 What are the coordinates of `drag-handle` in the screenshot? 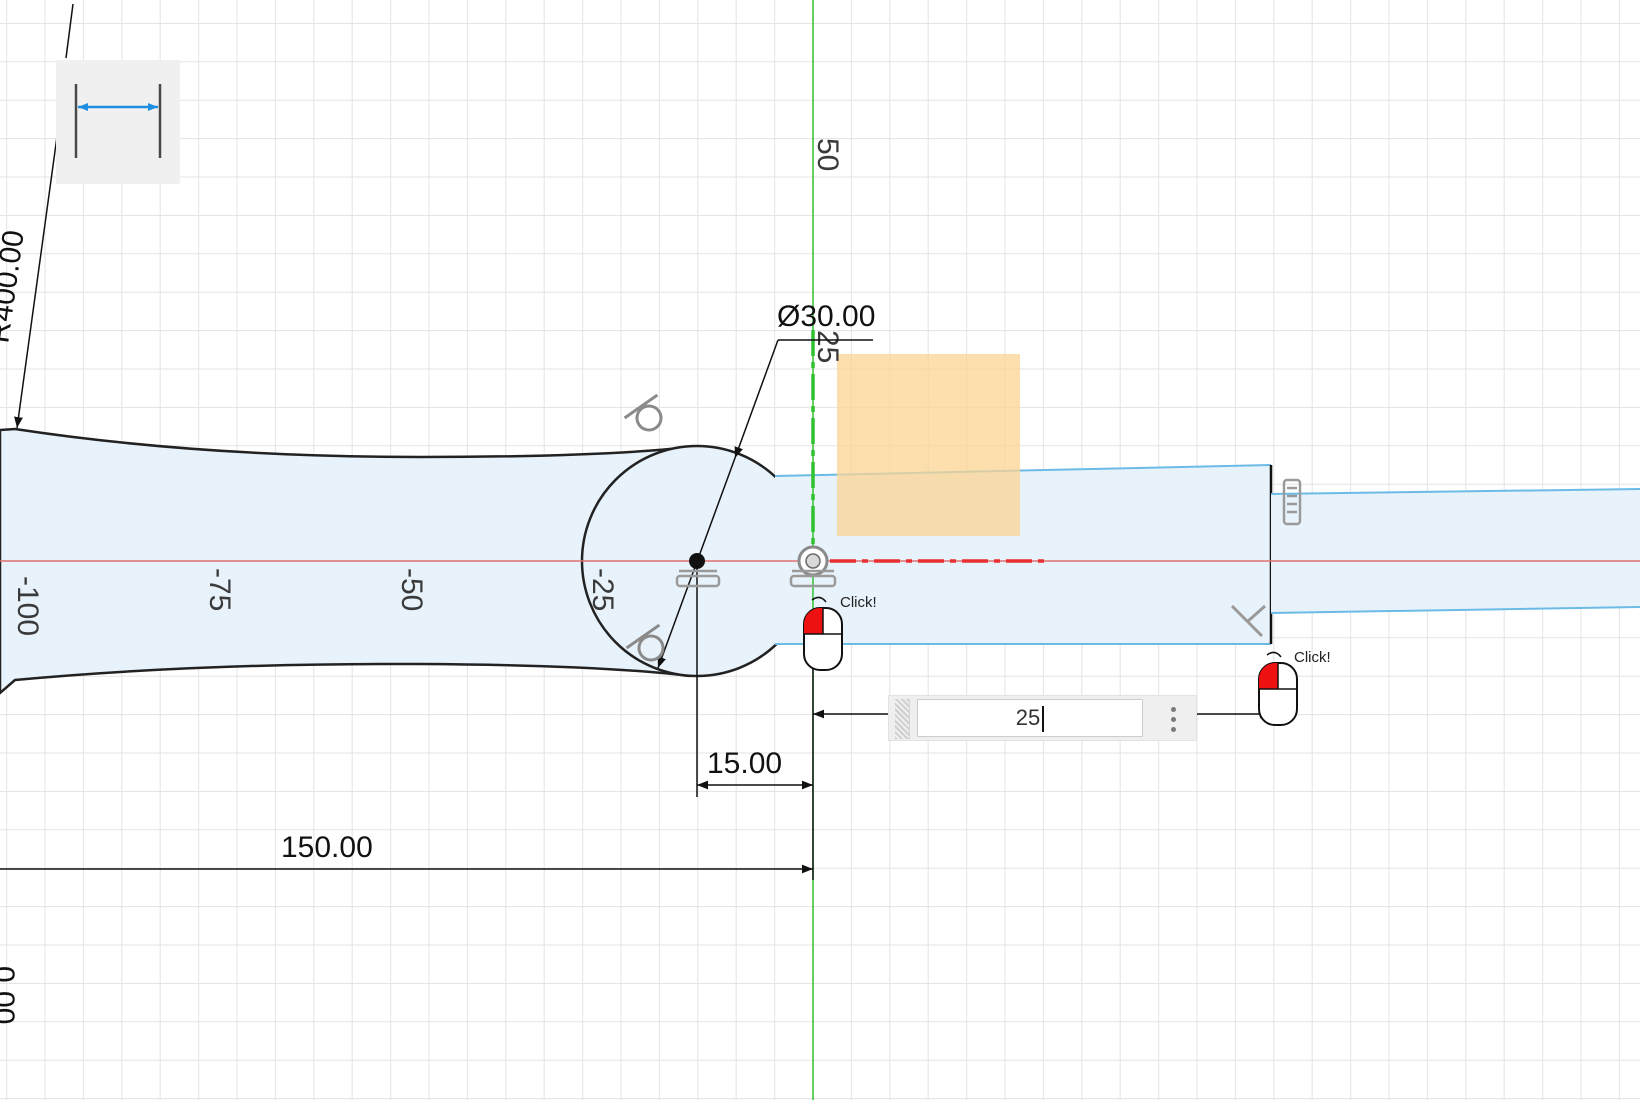 It's located at (902, 719).